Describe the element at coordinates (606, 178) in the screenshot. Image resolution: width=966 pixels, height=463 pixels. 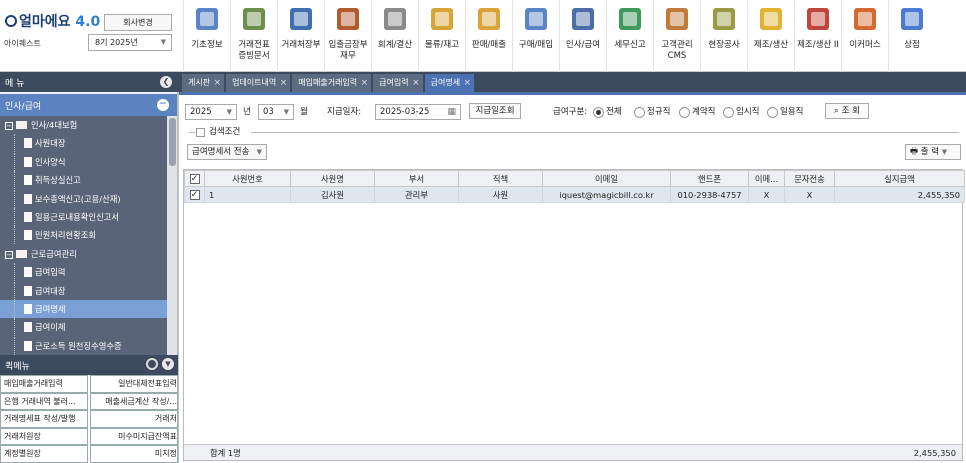
I see `column-header: 이메일` at that location.